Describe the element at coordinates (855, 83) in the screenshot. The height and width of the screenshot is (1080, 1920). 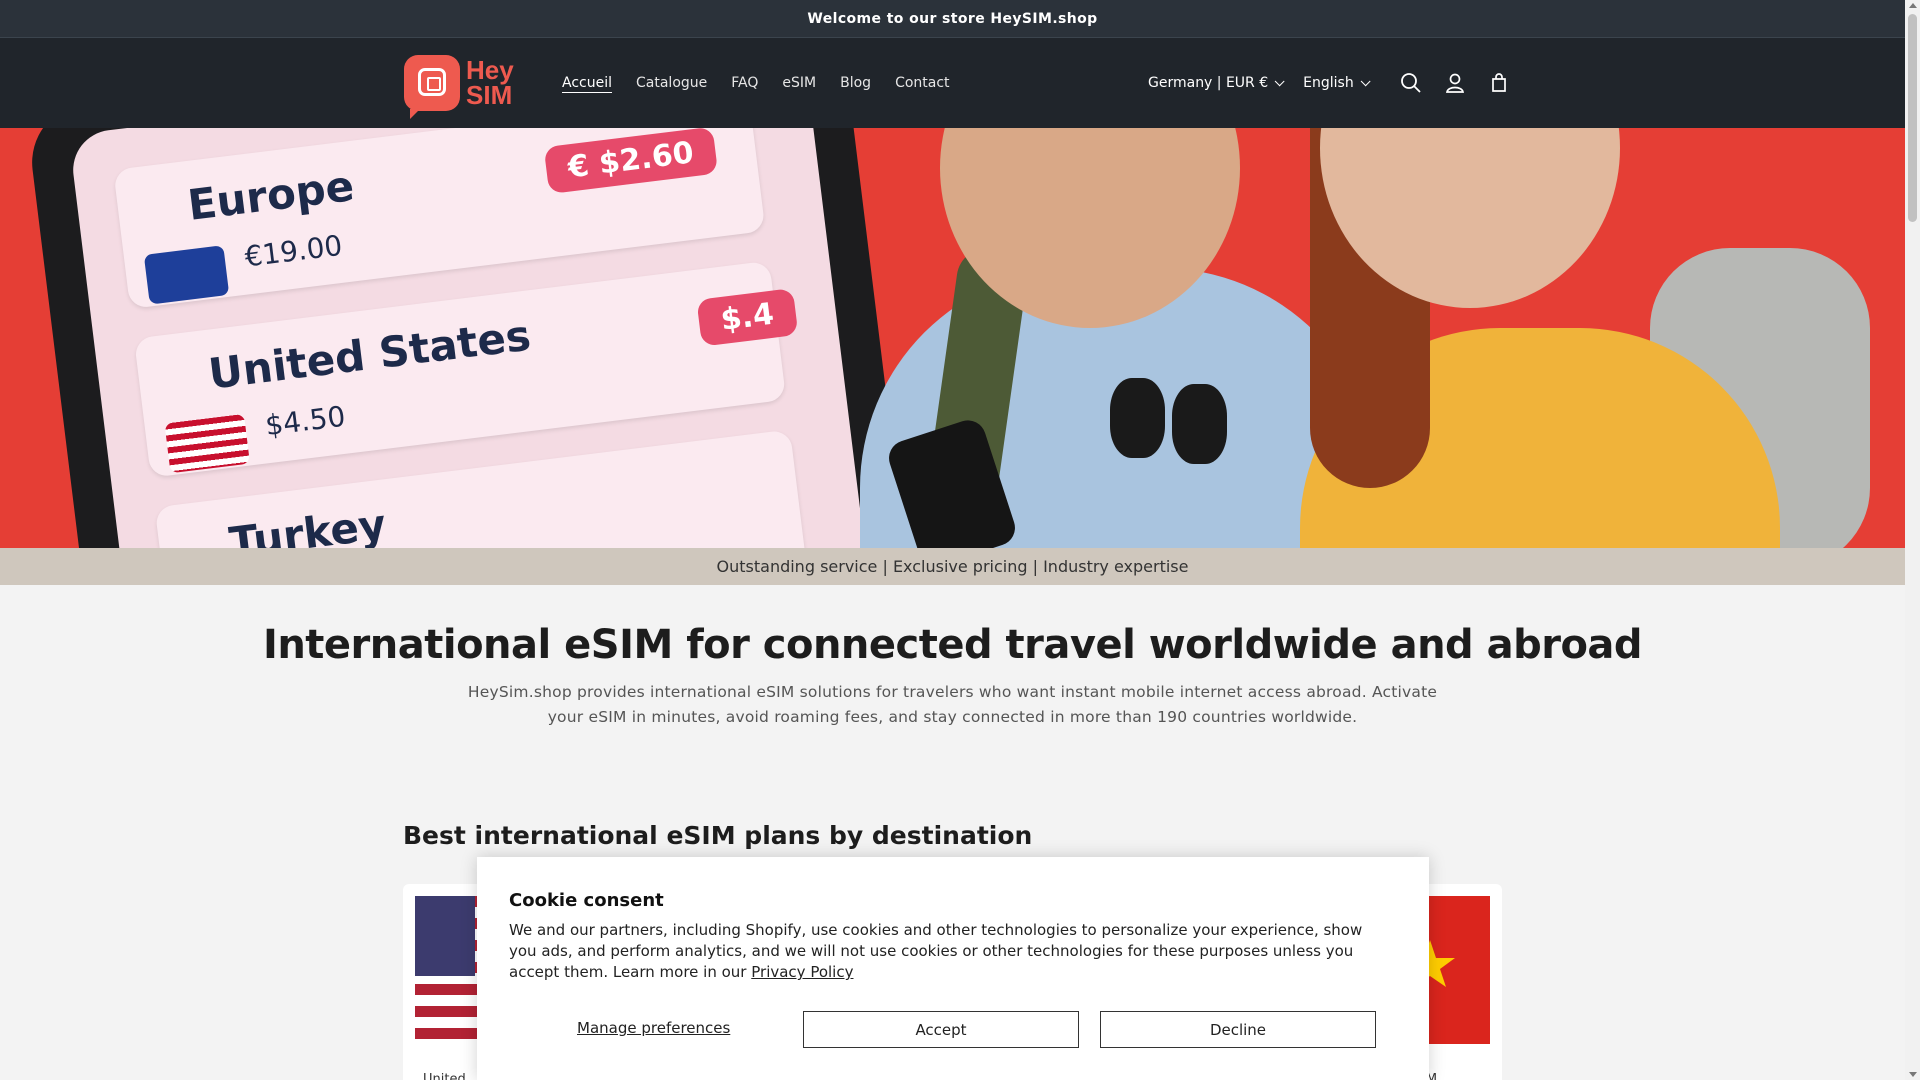
I see `nav-link-blog: Blog` at that location.